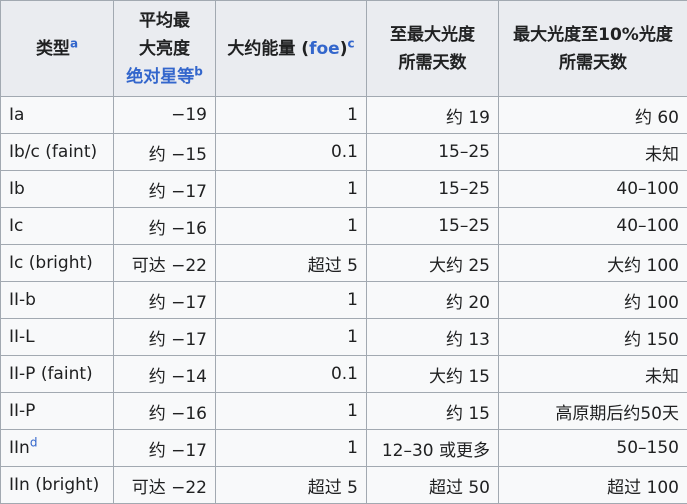 This screenshot has height=504, width=687. I want to click on cell-rise-days: 大约 15, so click(433, 374).